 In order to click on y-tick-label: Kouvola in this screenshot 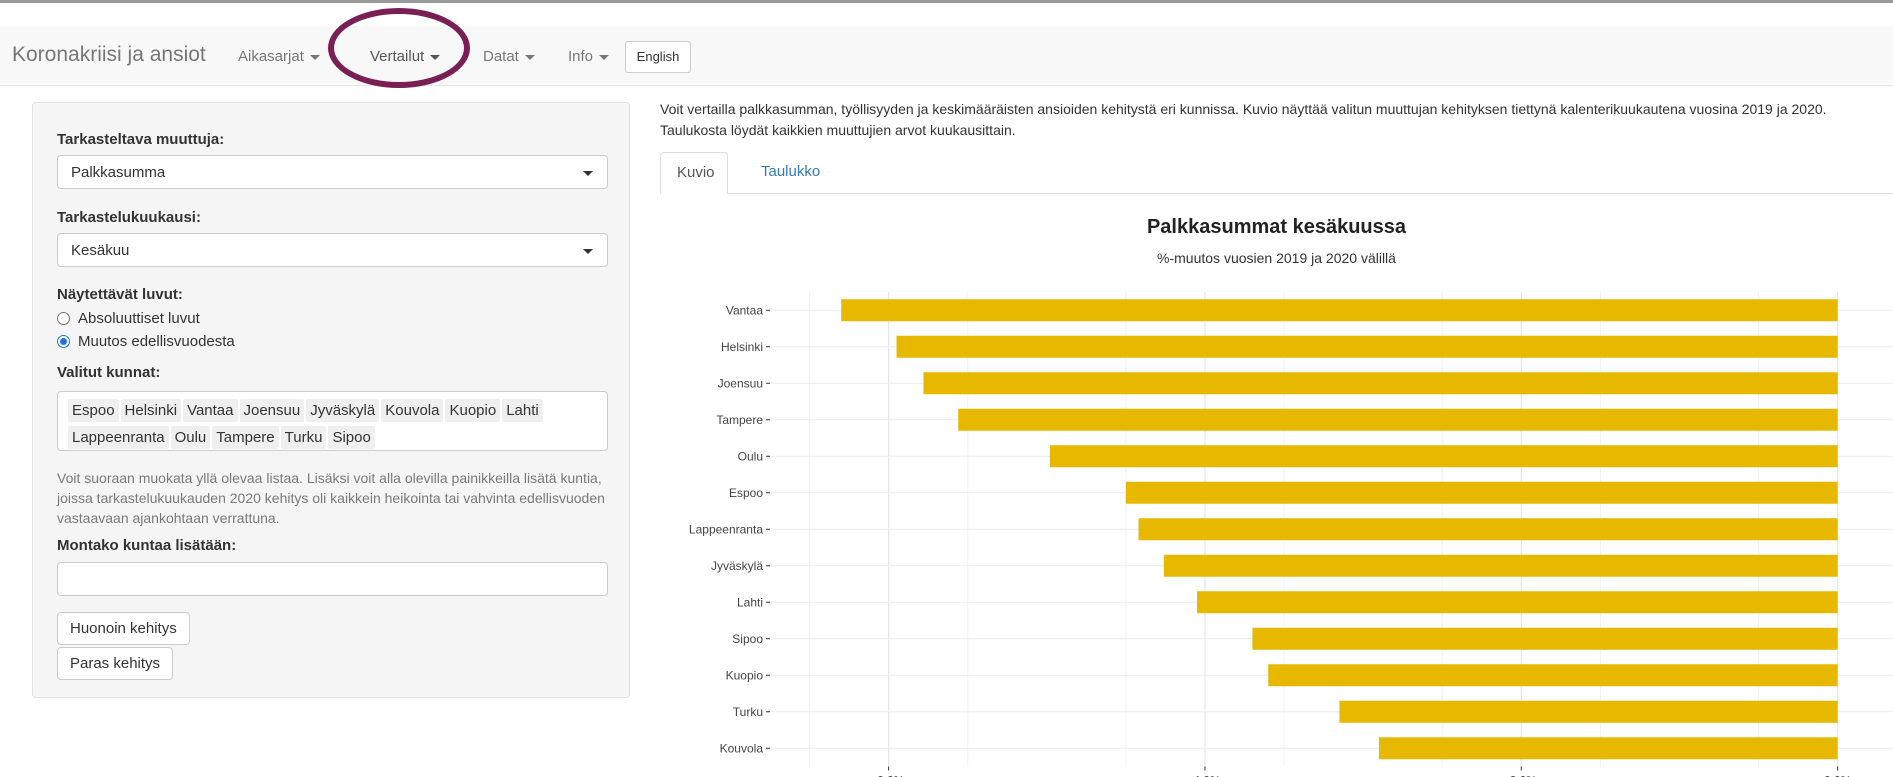, I will do `click(742, 748)`.